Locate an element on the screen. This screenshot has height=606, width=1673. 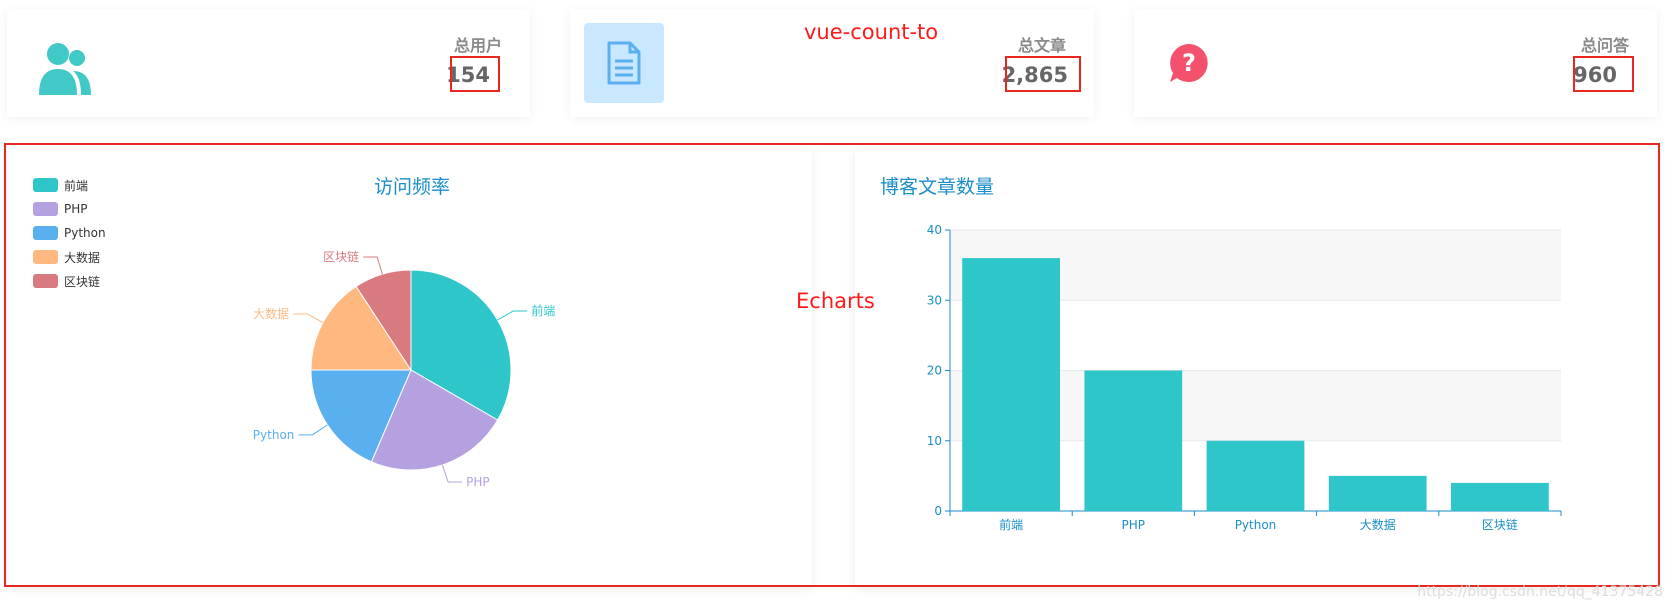
article-icon-tile is located at coordinates (624, 63).